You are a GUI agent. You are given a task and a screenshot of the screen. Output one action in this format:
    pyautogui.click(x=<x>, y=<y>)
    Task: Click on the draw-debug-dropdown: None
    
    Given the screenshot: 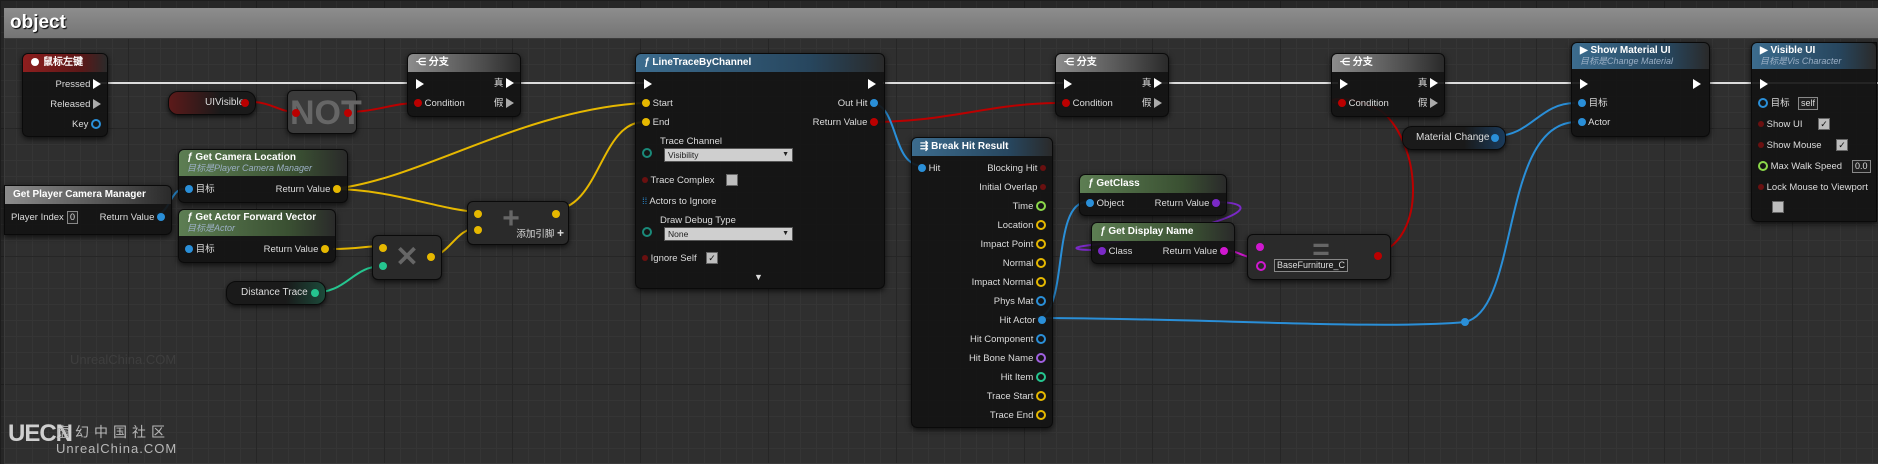 What is the action you would take?
    pyautogui.click(x=728, y=234)
    